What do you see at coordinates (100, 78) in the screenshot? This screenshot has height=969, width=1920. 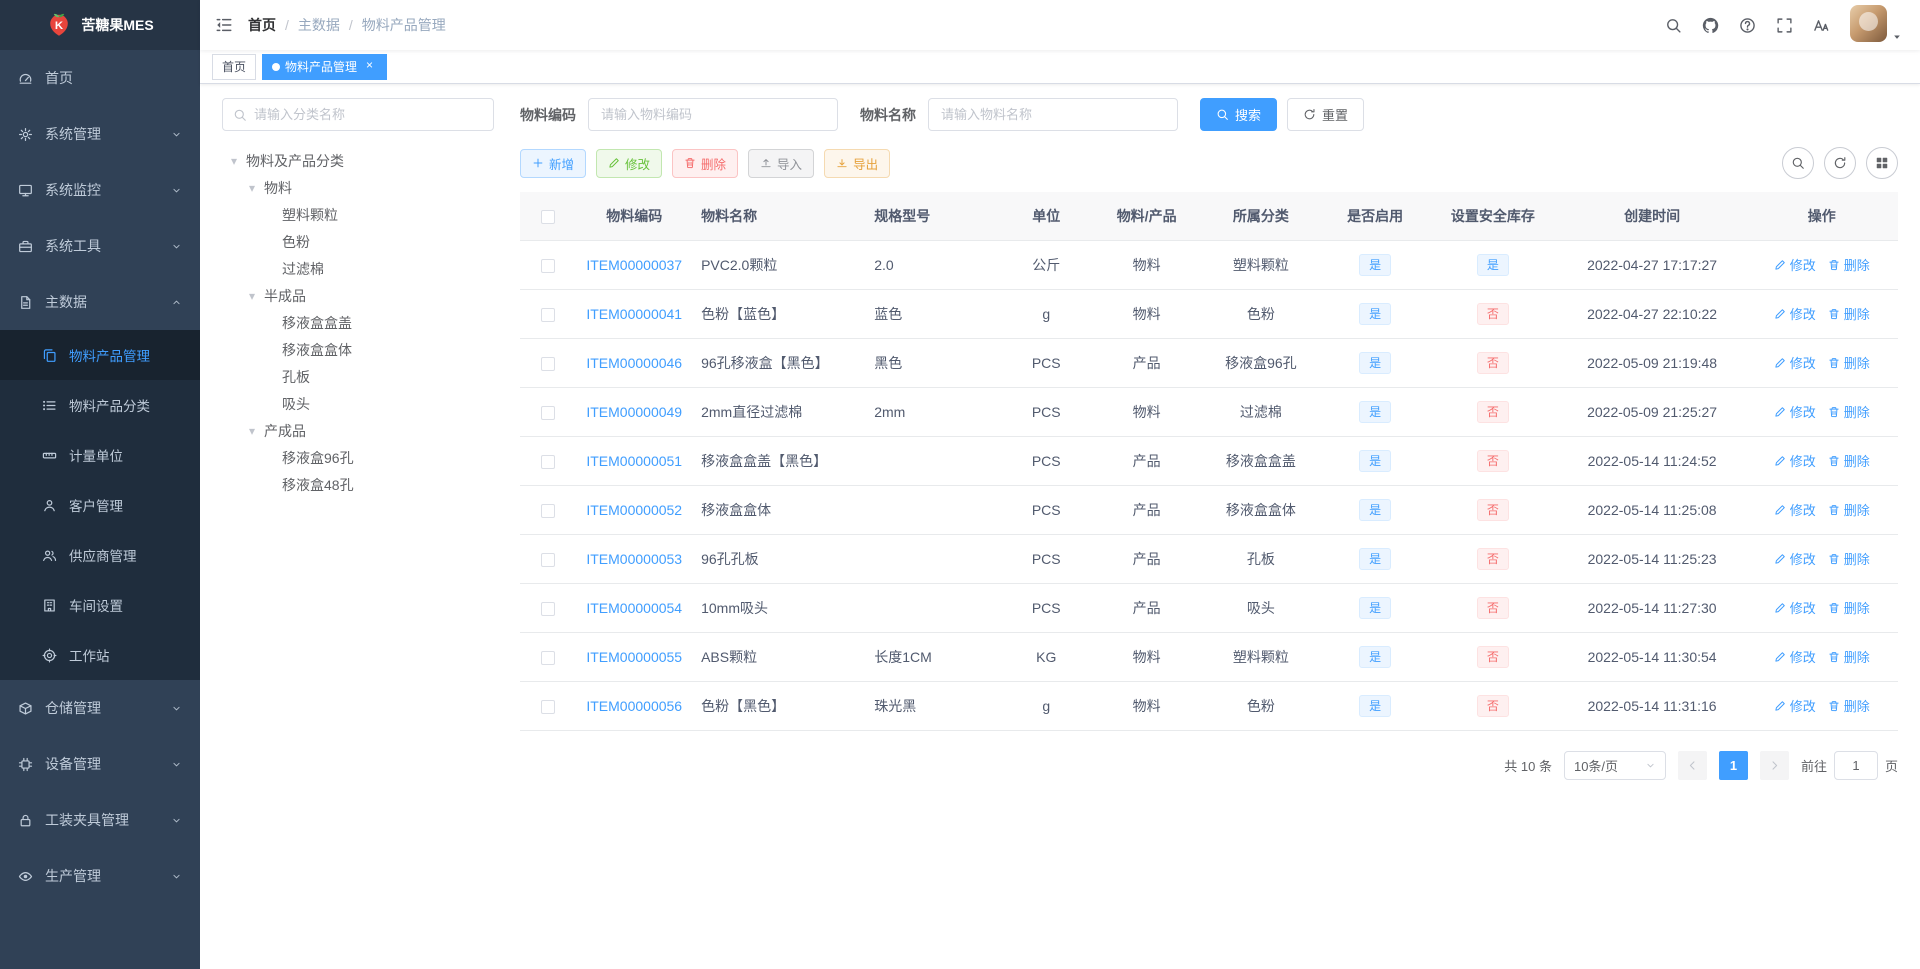 I see `sidebar-item-home: 首页` at bounding box center [100, 78].